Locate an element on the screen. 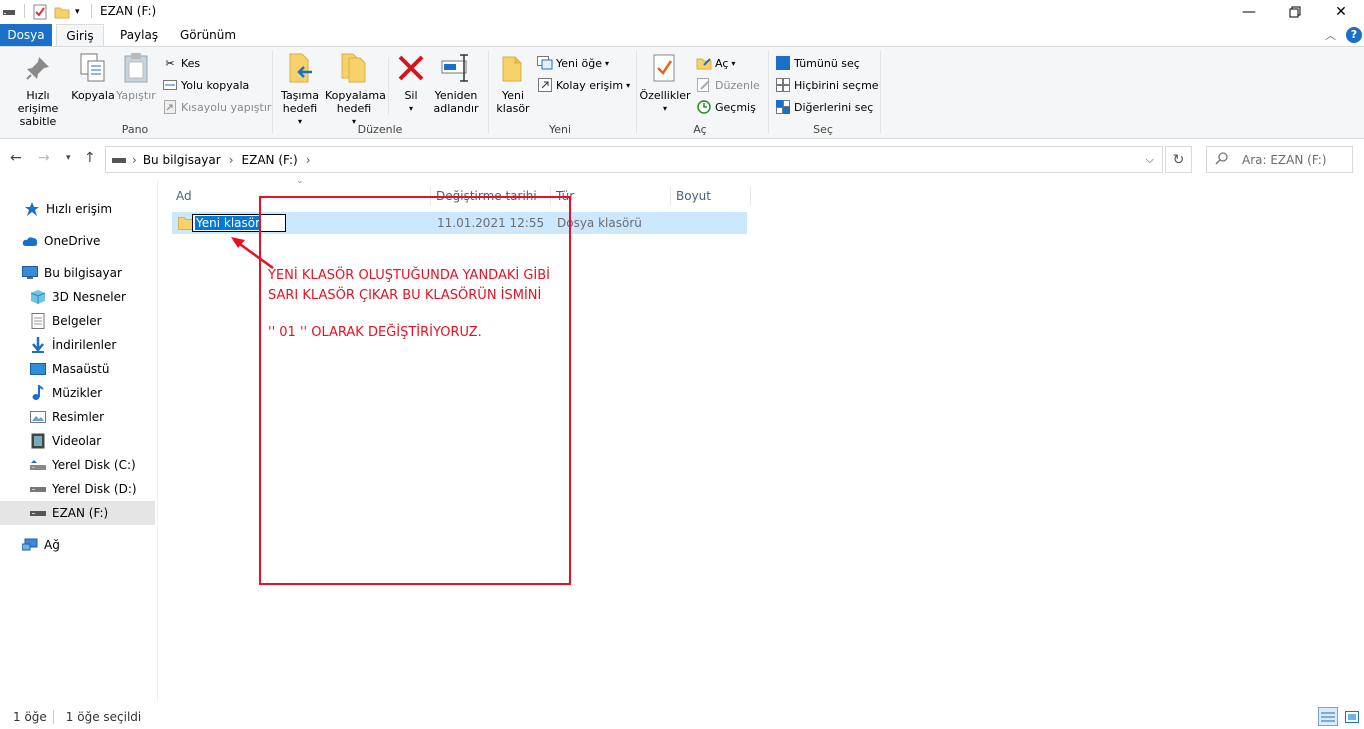 The height and width of the screenshot is (729, 1364). delete-button: Sil ▾ is located at coordinates (411, 83).